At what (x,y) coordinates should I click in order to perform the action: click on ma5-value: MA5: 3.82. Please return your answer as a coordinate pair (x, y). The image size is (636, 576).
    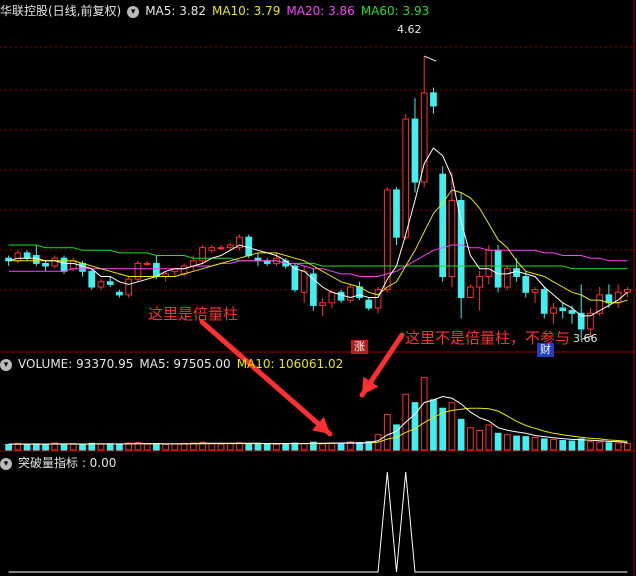
    Looking at the image, I should click on (175, 11).